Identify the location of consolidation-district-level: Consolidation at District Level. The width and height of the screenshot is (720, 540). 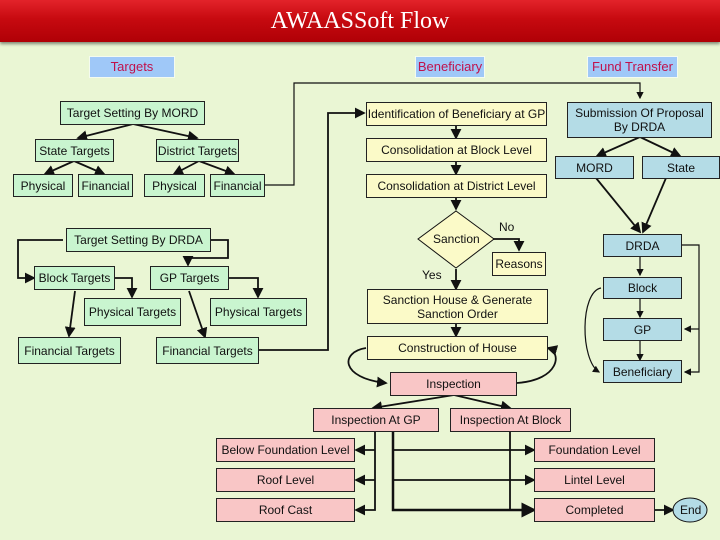
(456, 186).